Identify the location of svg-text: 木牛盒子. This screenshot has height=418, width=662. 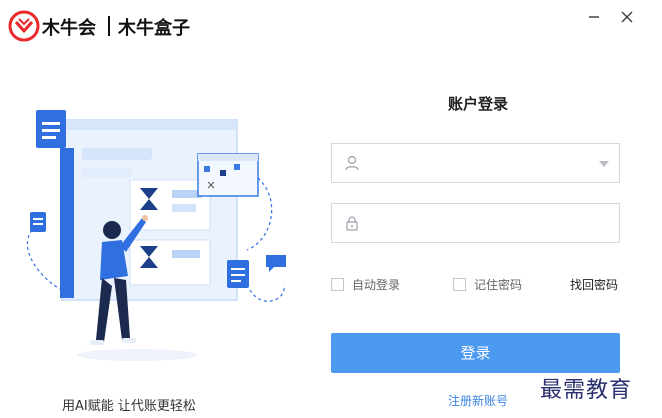
(153, 28).